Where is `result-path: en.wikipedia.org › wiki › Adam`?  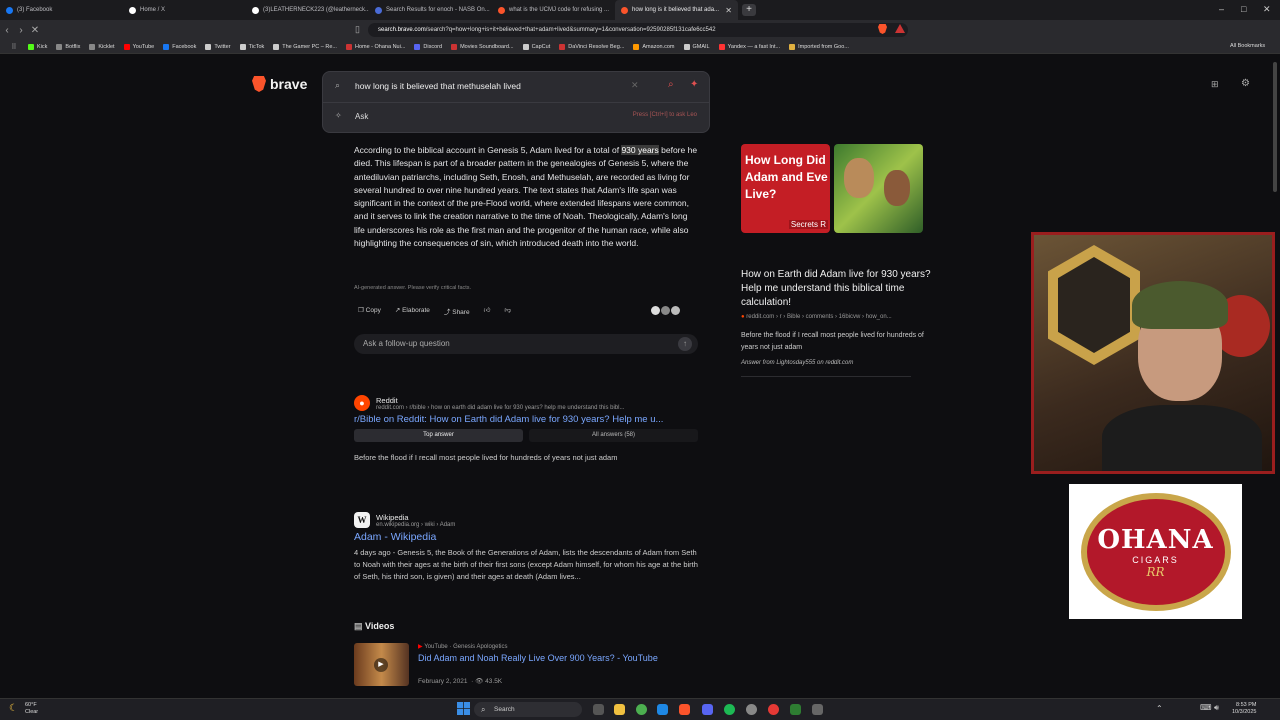 result-path: en.wikipedia.org › wiki › Adam is located at coordinates (415, 525).